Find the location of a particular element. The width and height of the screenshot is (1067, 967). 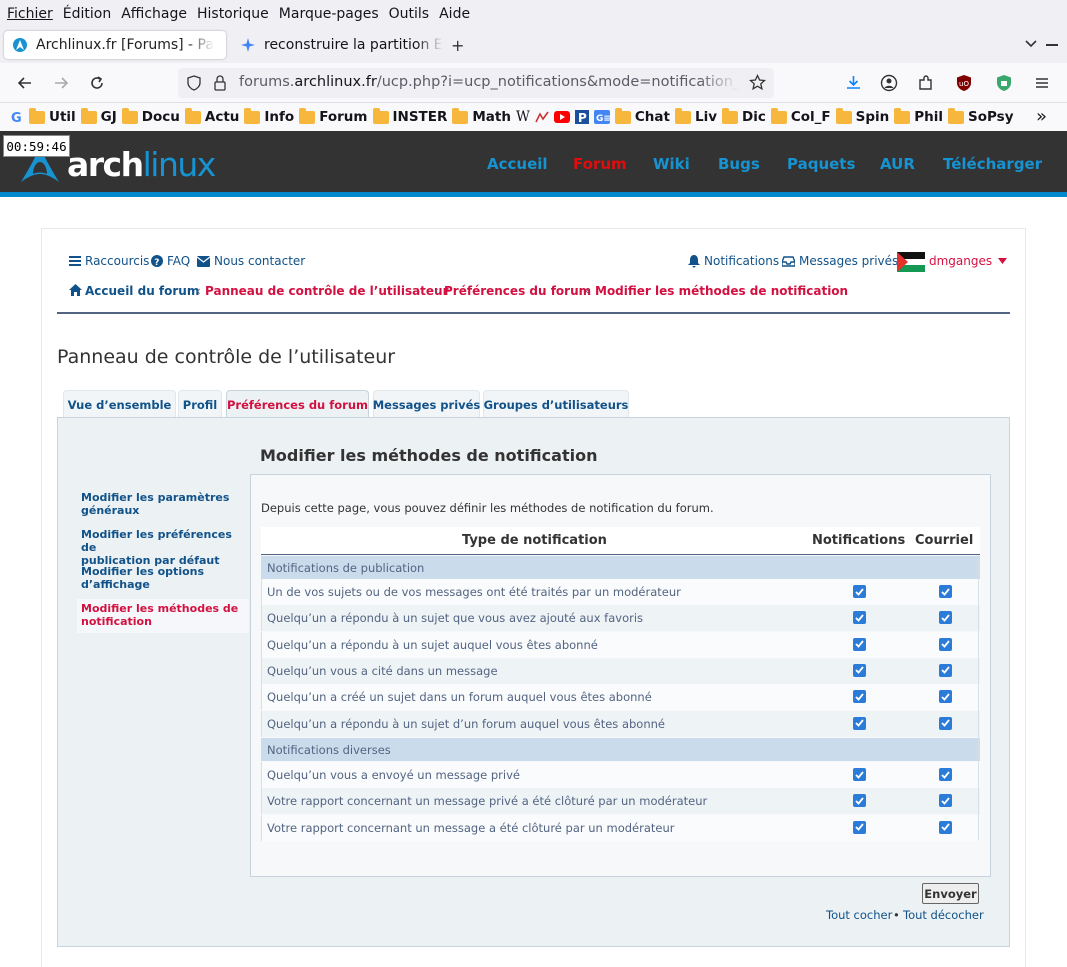

shield-icon is located at coordinates (194, 83).